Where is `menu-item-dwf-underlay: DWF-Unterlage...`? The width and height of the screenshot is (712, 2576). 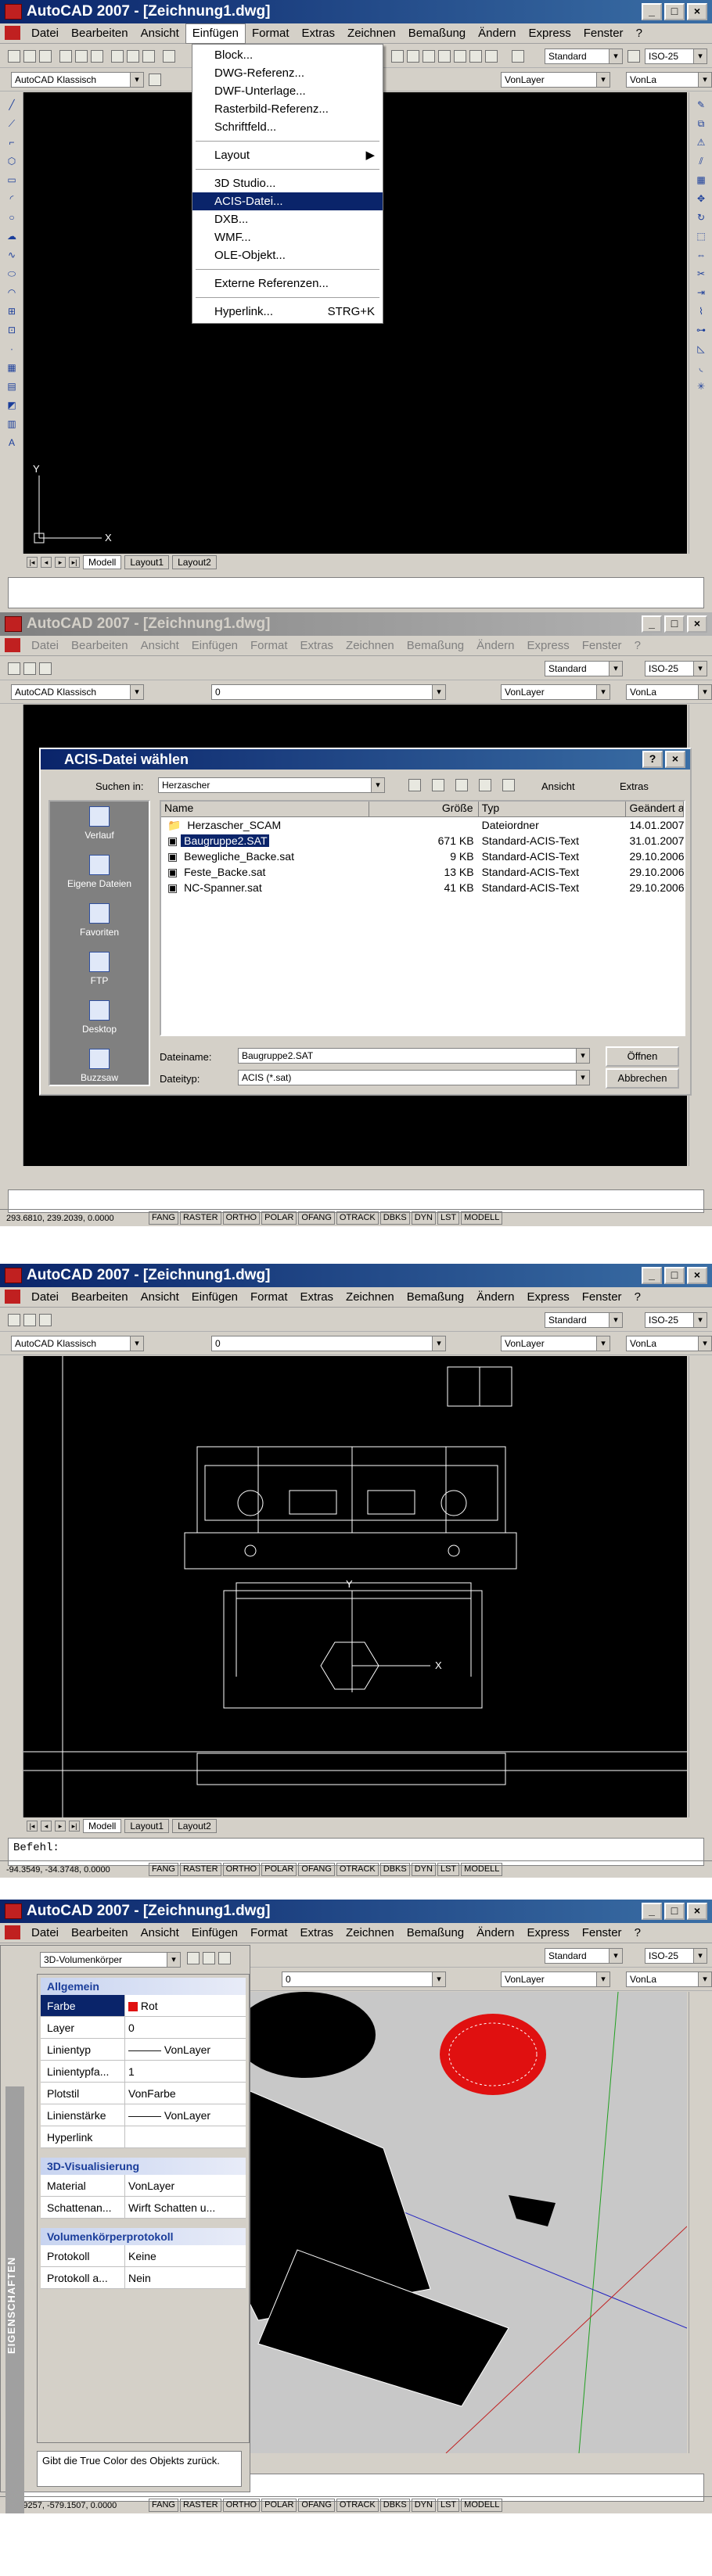
menu-item-dwf-underlay: DWF-Unterlage... is located at coordinates (287, 91).